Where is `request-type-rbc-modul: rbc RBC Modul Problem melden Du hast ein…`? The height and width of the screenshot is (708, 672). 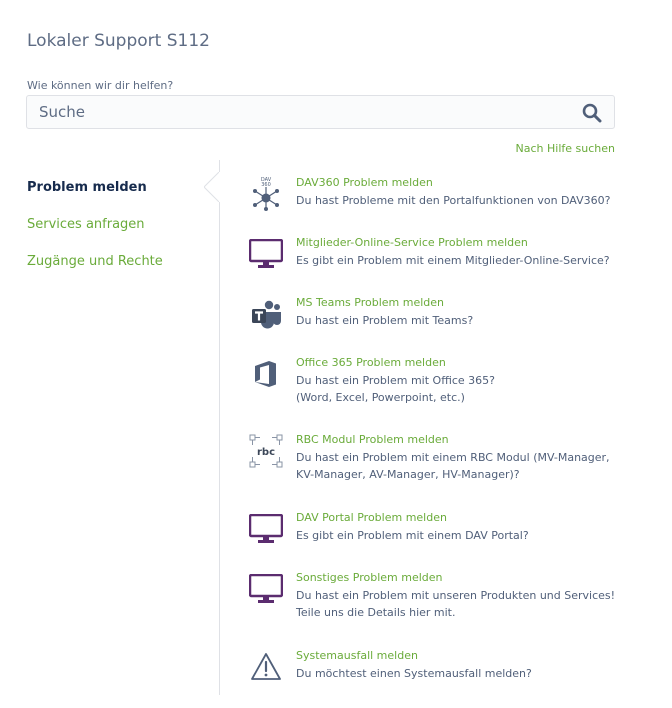 request-type-rbc-modul: rbc RBC Modul Problem melden Du hast ein… is located at coordinates (454, 459).